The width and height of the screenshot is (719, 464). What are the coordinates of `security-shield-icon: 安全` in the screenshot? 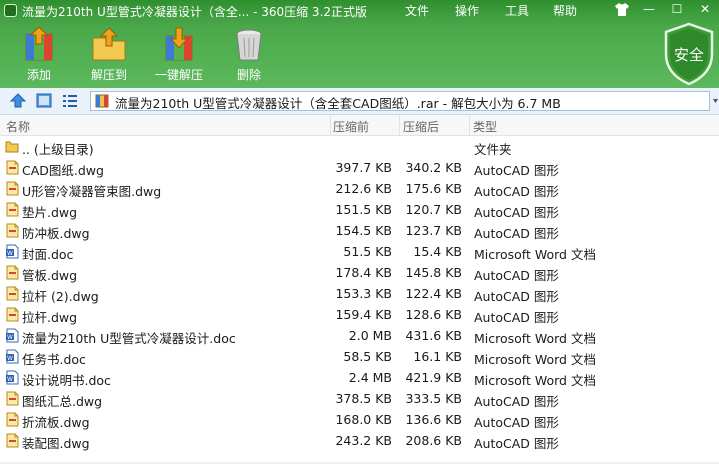 It's located at (689, 54).